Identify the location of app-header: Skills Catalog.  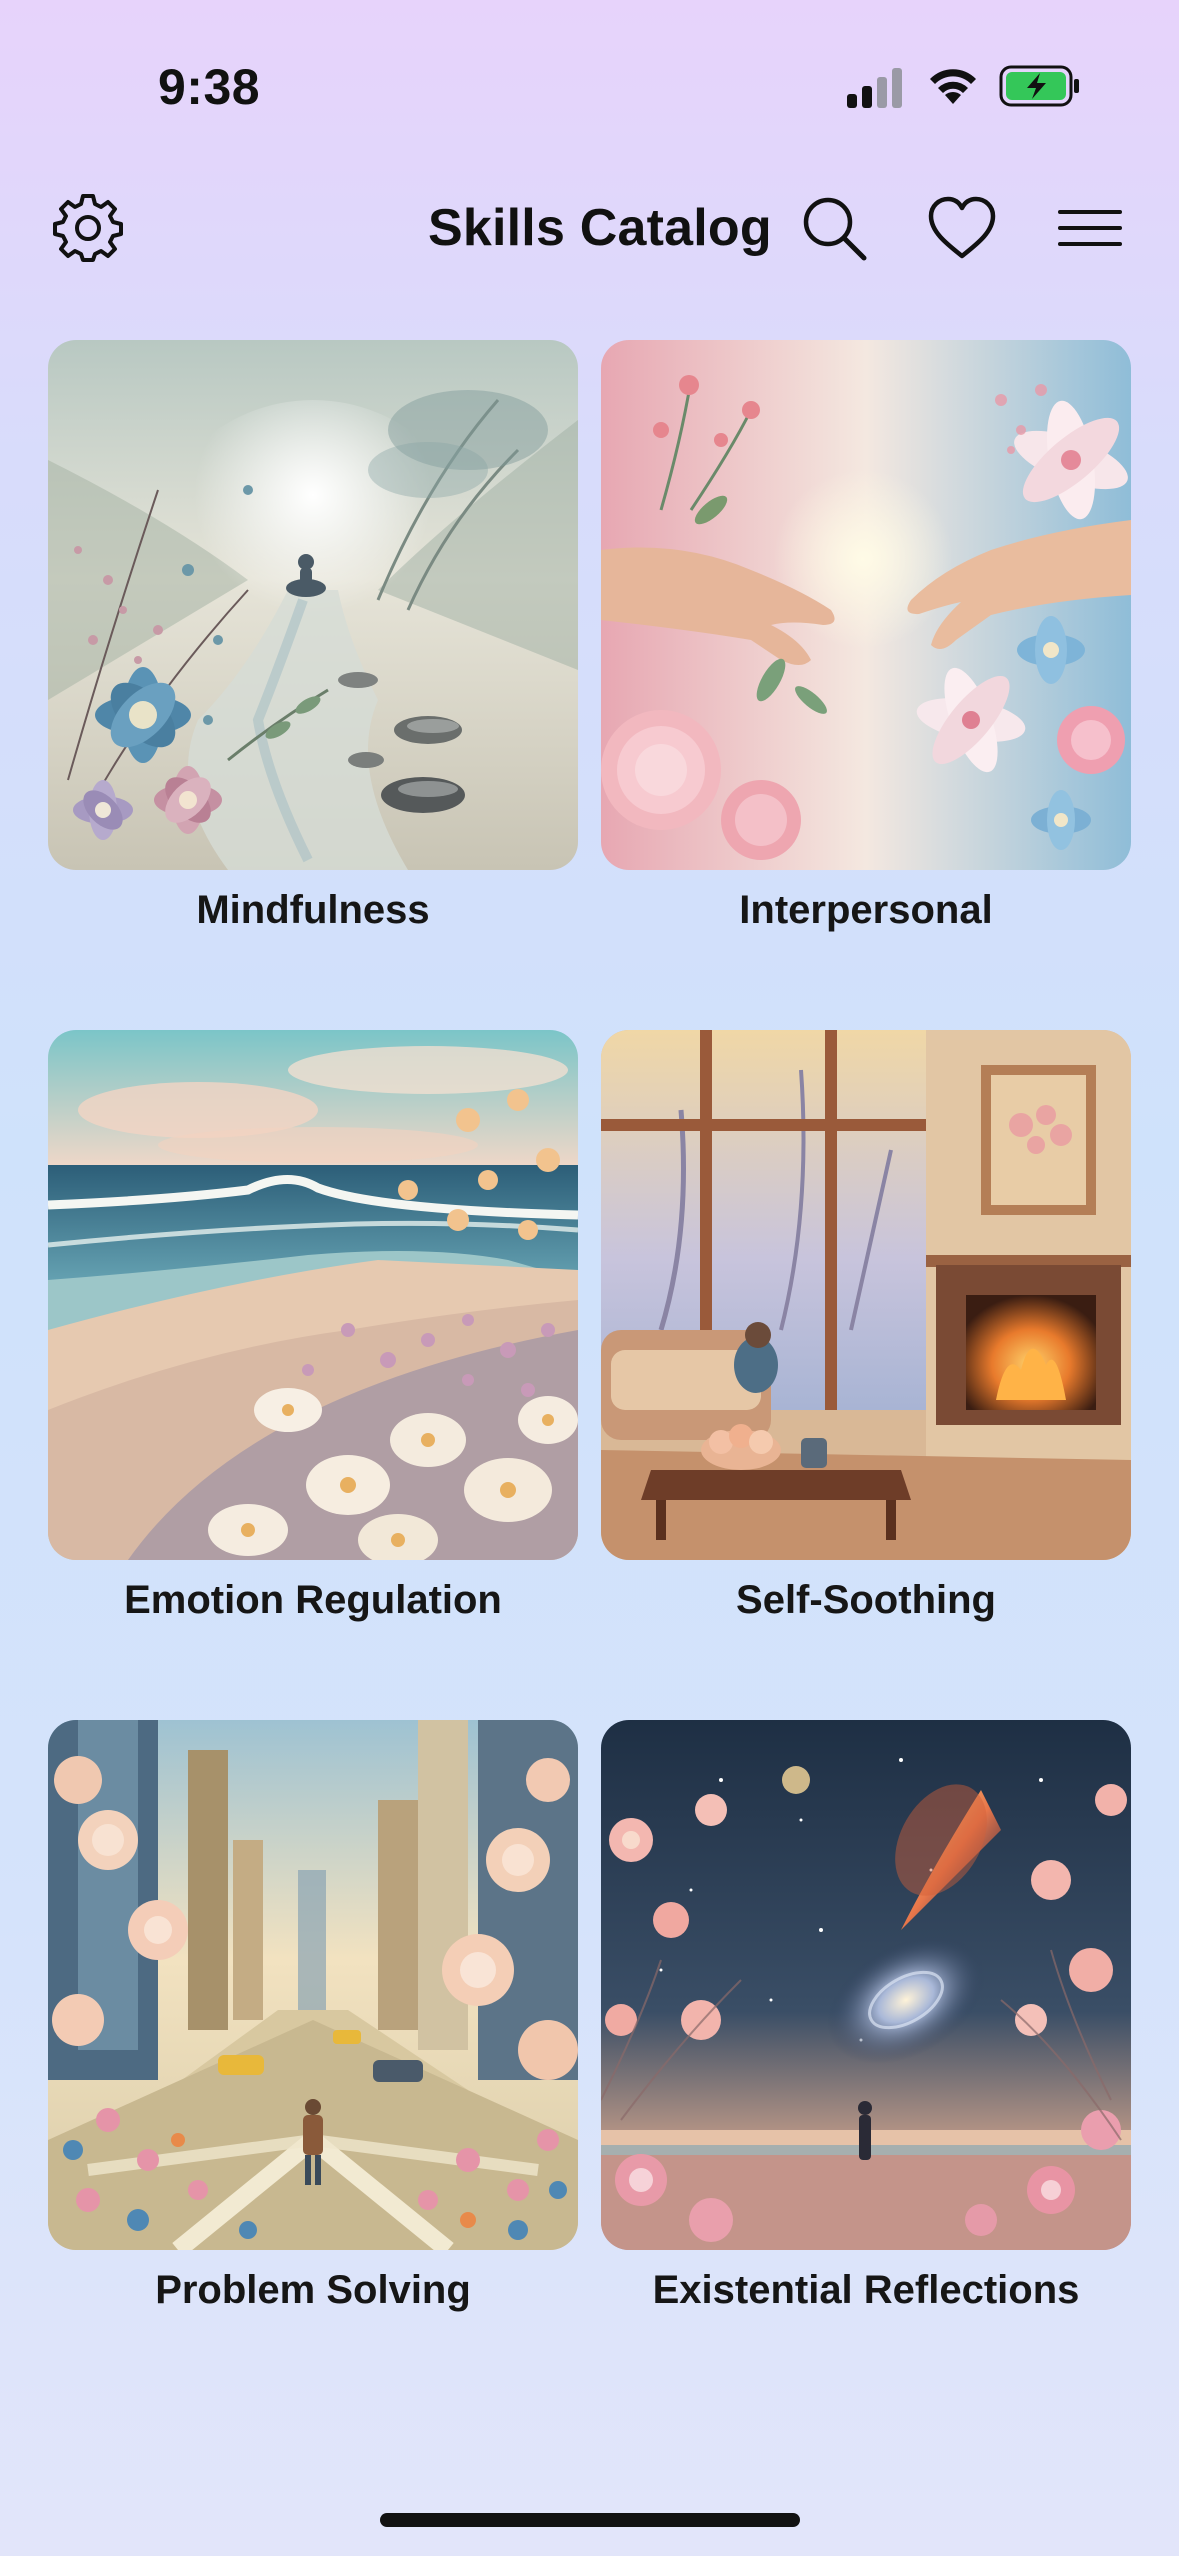
(589, 230).